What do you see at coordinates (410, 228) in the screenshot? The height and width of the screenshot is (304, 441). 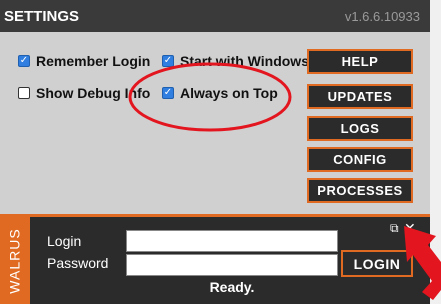 I see `close-icon: ✕` at bounding box center [410, 228].